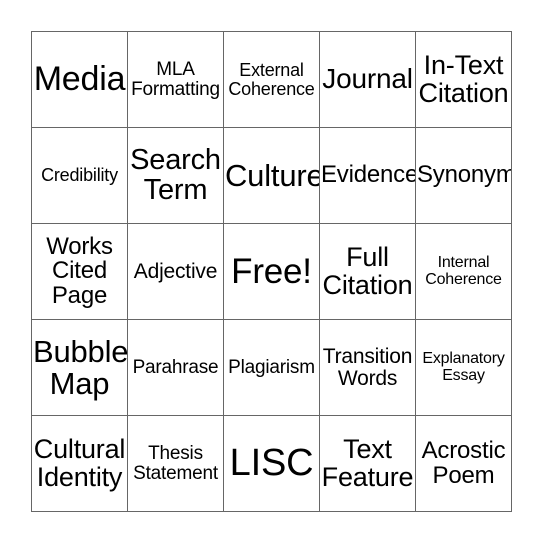  I want to click on bingo-cell-label: External Coherence, so click(271, 79).